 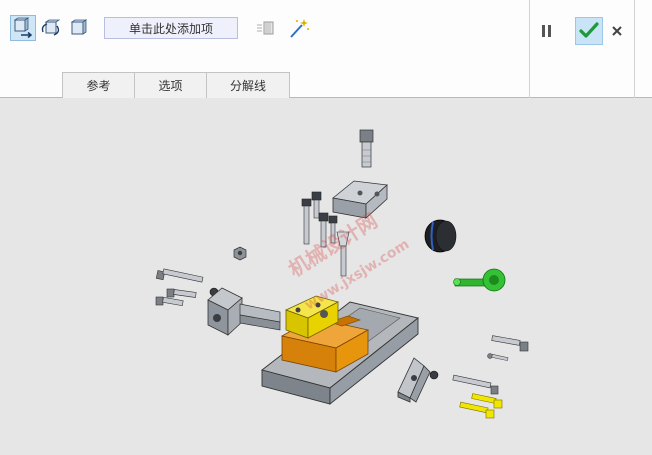 What do you see at coordinates (366, 148) in the screenshot?
I see `top-bolt` at bounding box center [366, 148].